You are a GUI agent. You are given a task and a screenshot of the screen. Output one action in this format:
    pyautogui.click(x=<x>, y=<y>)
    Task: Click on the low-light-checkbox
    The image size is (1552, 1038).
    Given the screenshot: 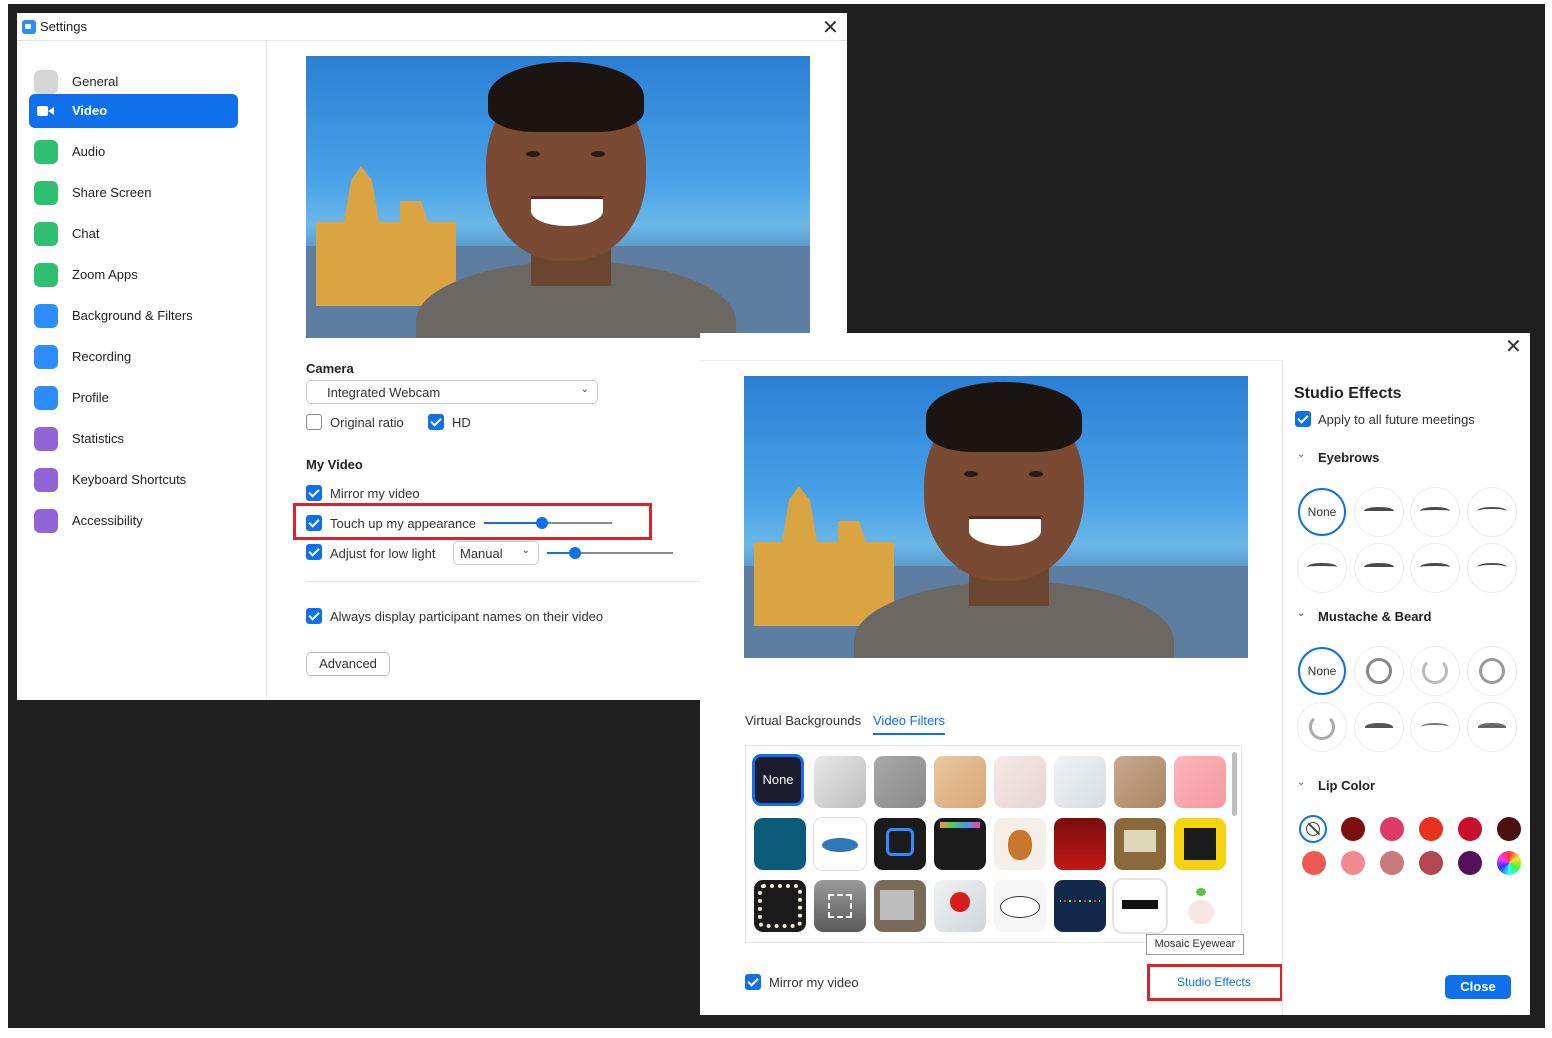 What is the action you would take?
    pyautogui.click(x=314, y=552)
    